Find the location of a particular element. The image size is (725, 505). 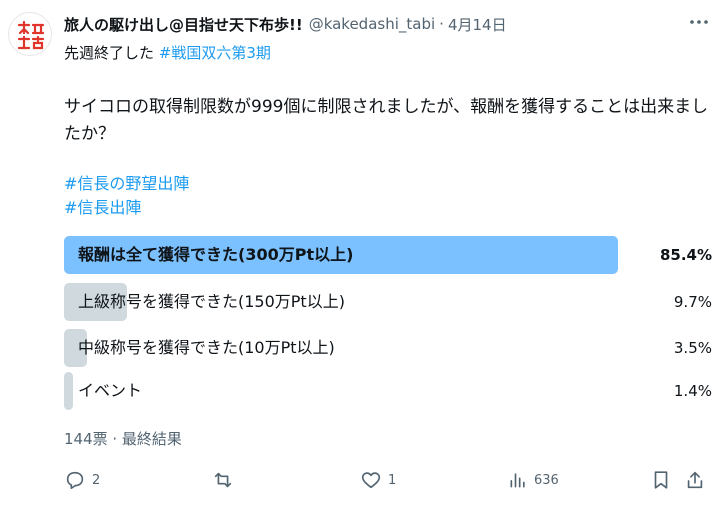

poll-option-percent: 85.4% is located at coordinates (685, 255).